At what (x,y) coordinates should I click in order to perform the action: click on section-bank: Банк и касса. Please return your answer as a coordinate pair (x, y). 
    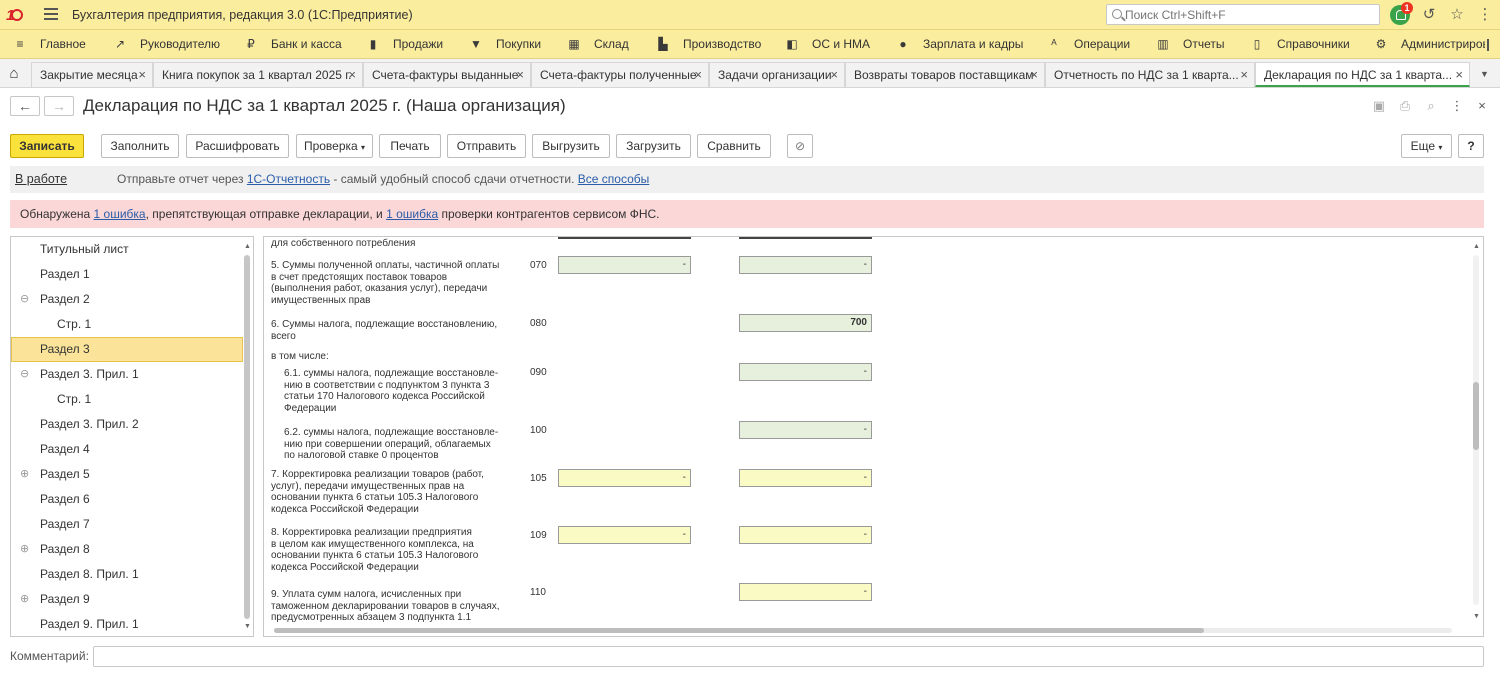
    Looking at the image, I should click on (306, 44).